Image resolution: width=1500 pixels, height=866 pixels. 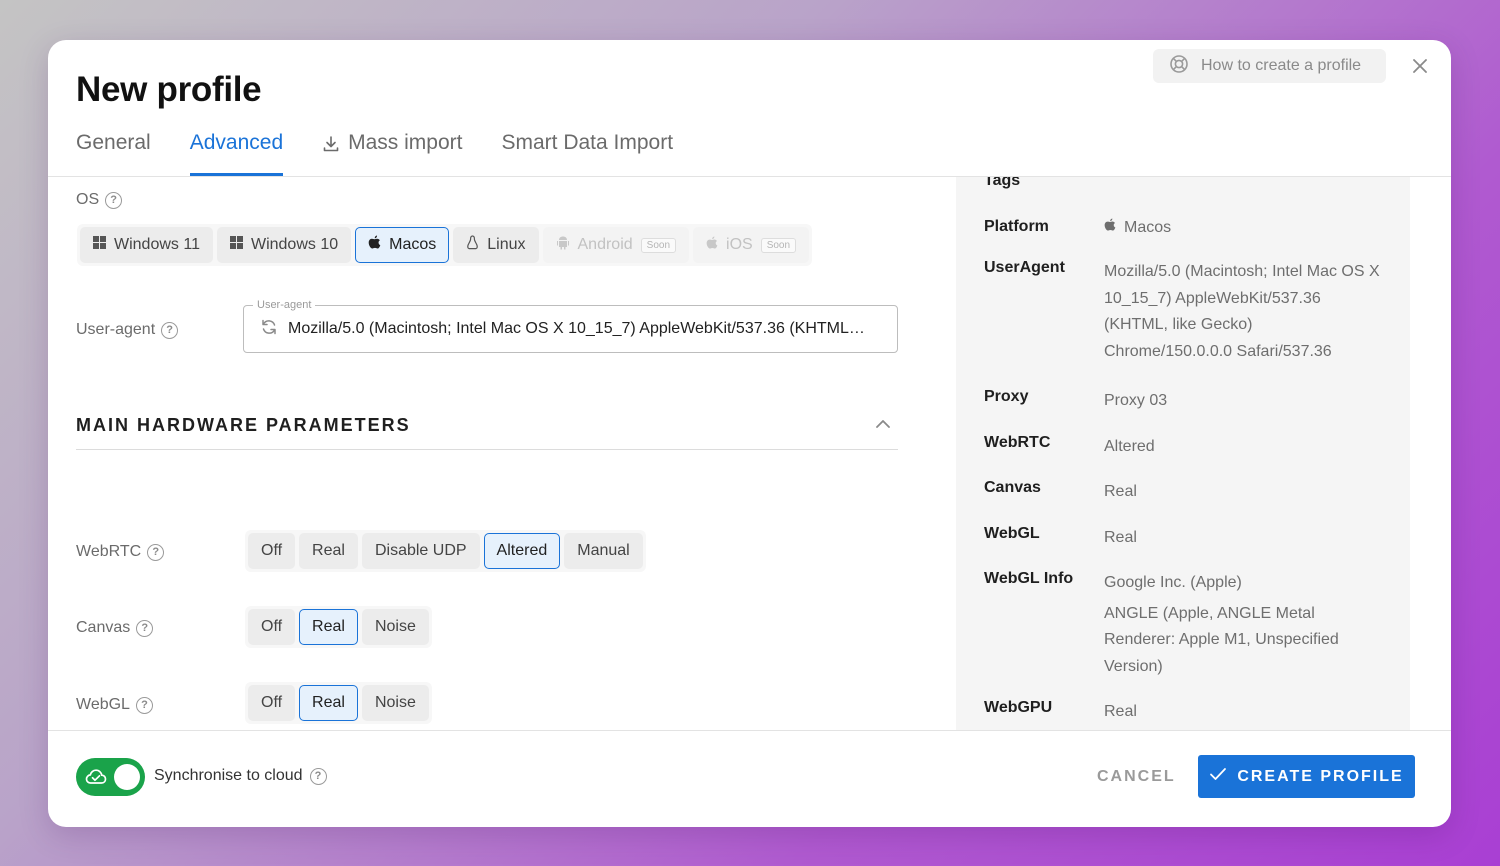 What do you see at coordinates (1024, 267) in the screenshot?
I see `summary-key: UserAgent` at bounding box center [1024, 267].